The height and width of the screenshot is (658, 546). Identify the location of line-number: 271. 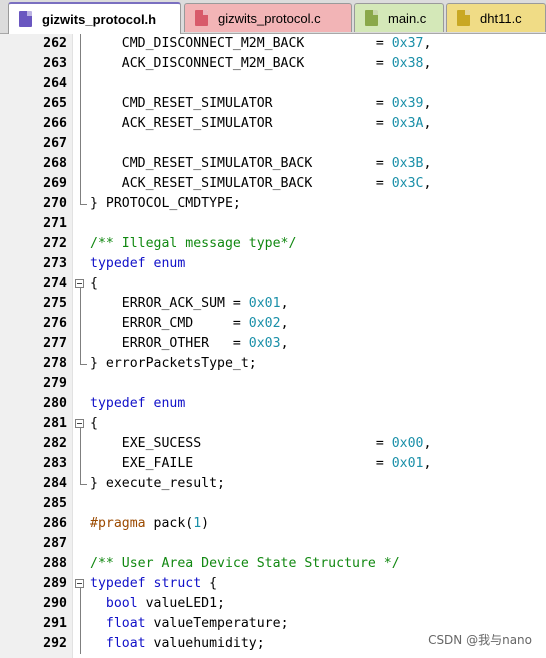
(55, 223).